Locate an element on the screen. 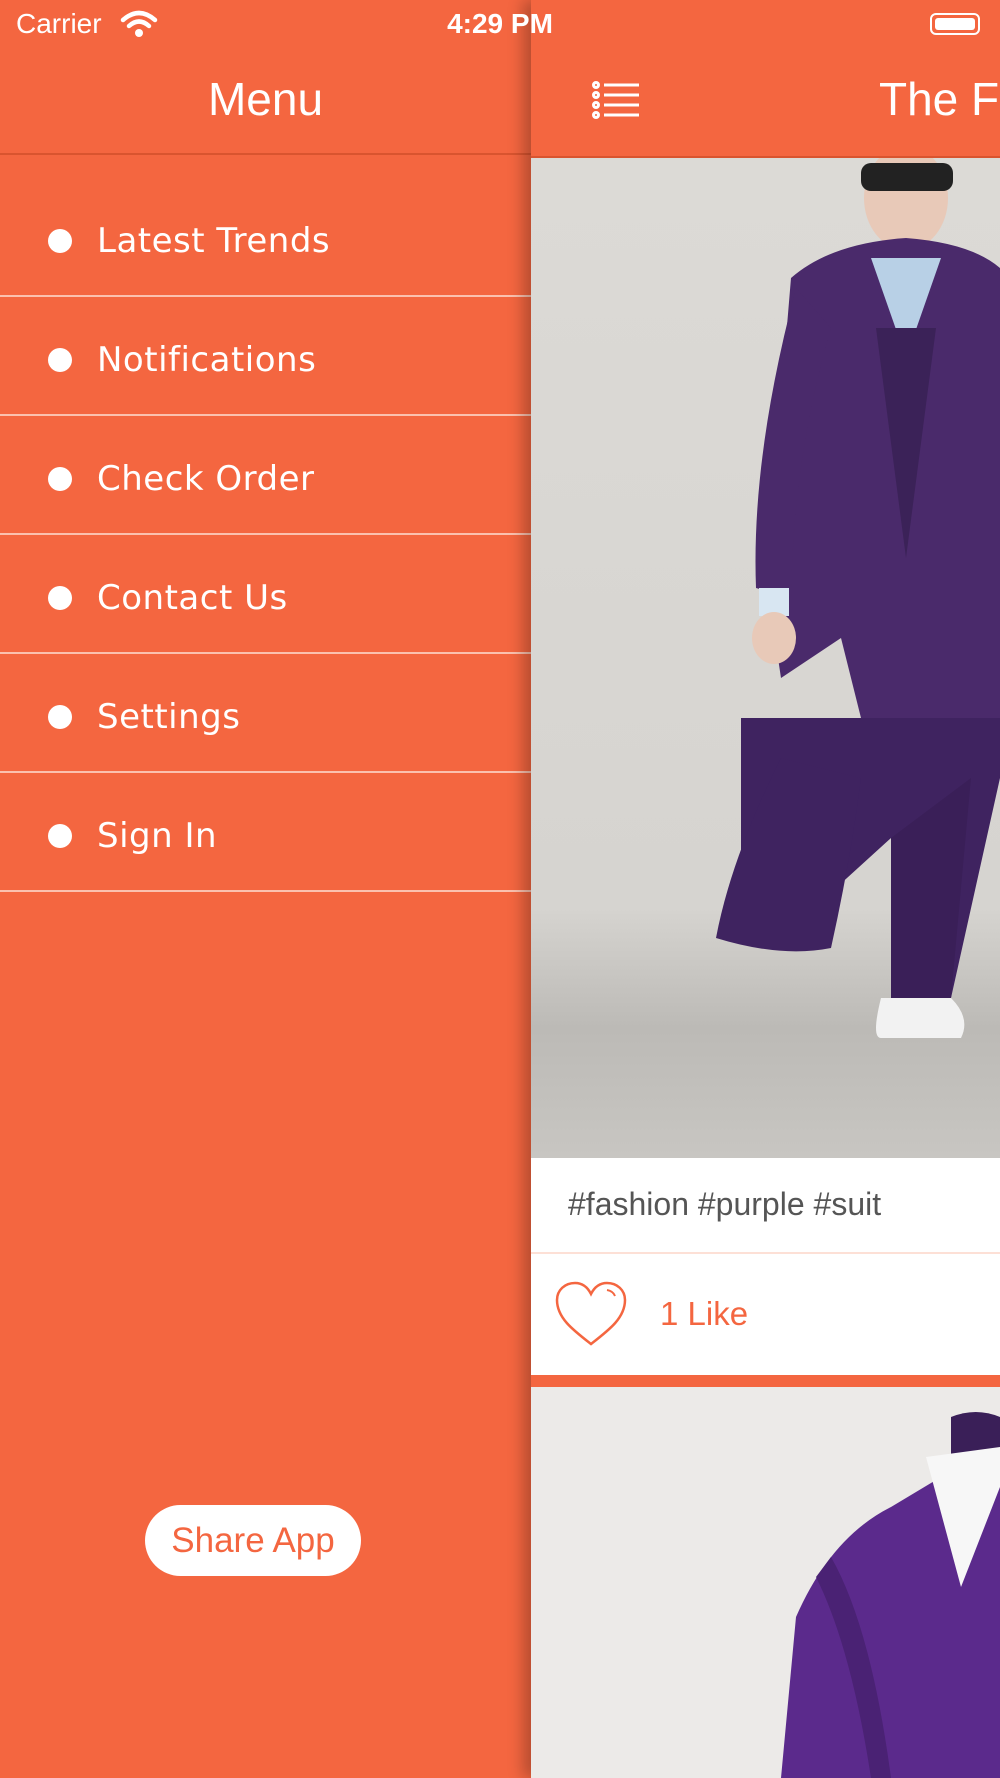 Image resolution: width=1000 pixels, height=1778 pixels. menu-item-label: Check Order is located at coordinates (206, 479).